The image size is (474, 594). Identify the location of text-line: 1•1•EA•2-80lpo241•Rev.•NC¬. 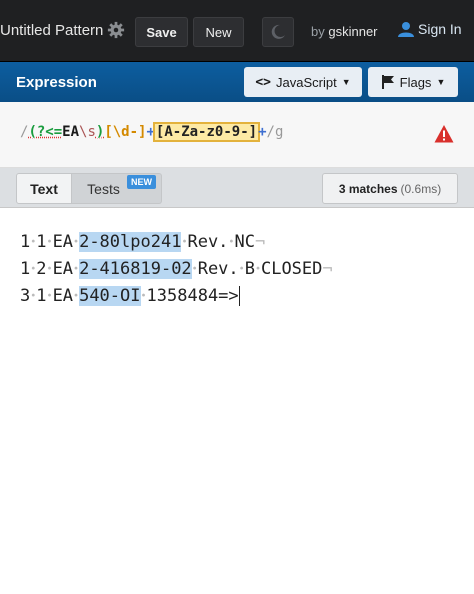
(142, 242).